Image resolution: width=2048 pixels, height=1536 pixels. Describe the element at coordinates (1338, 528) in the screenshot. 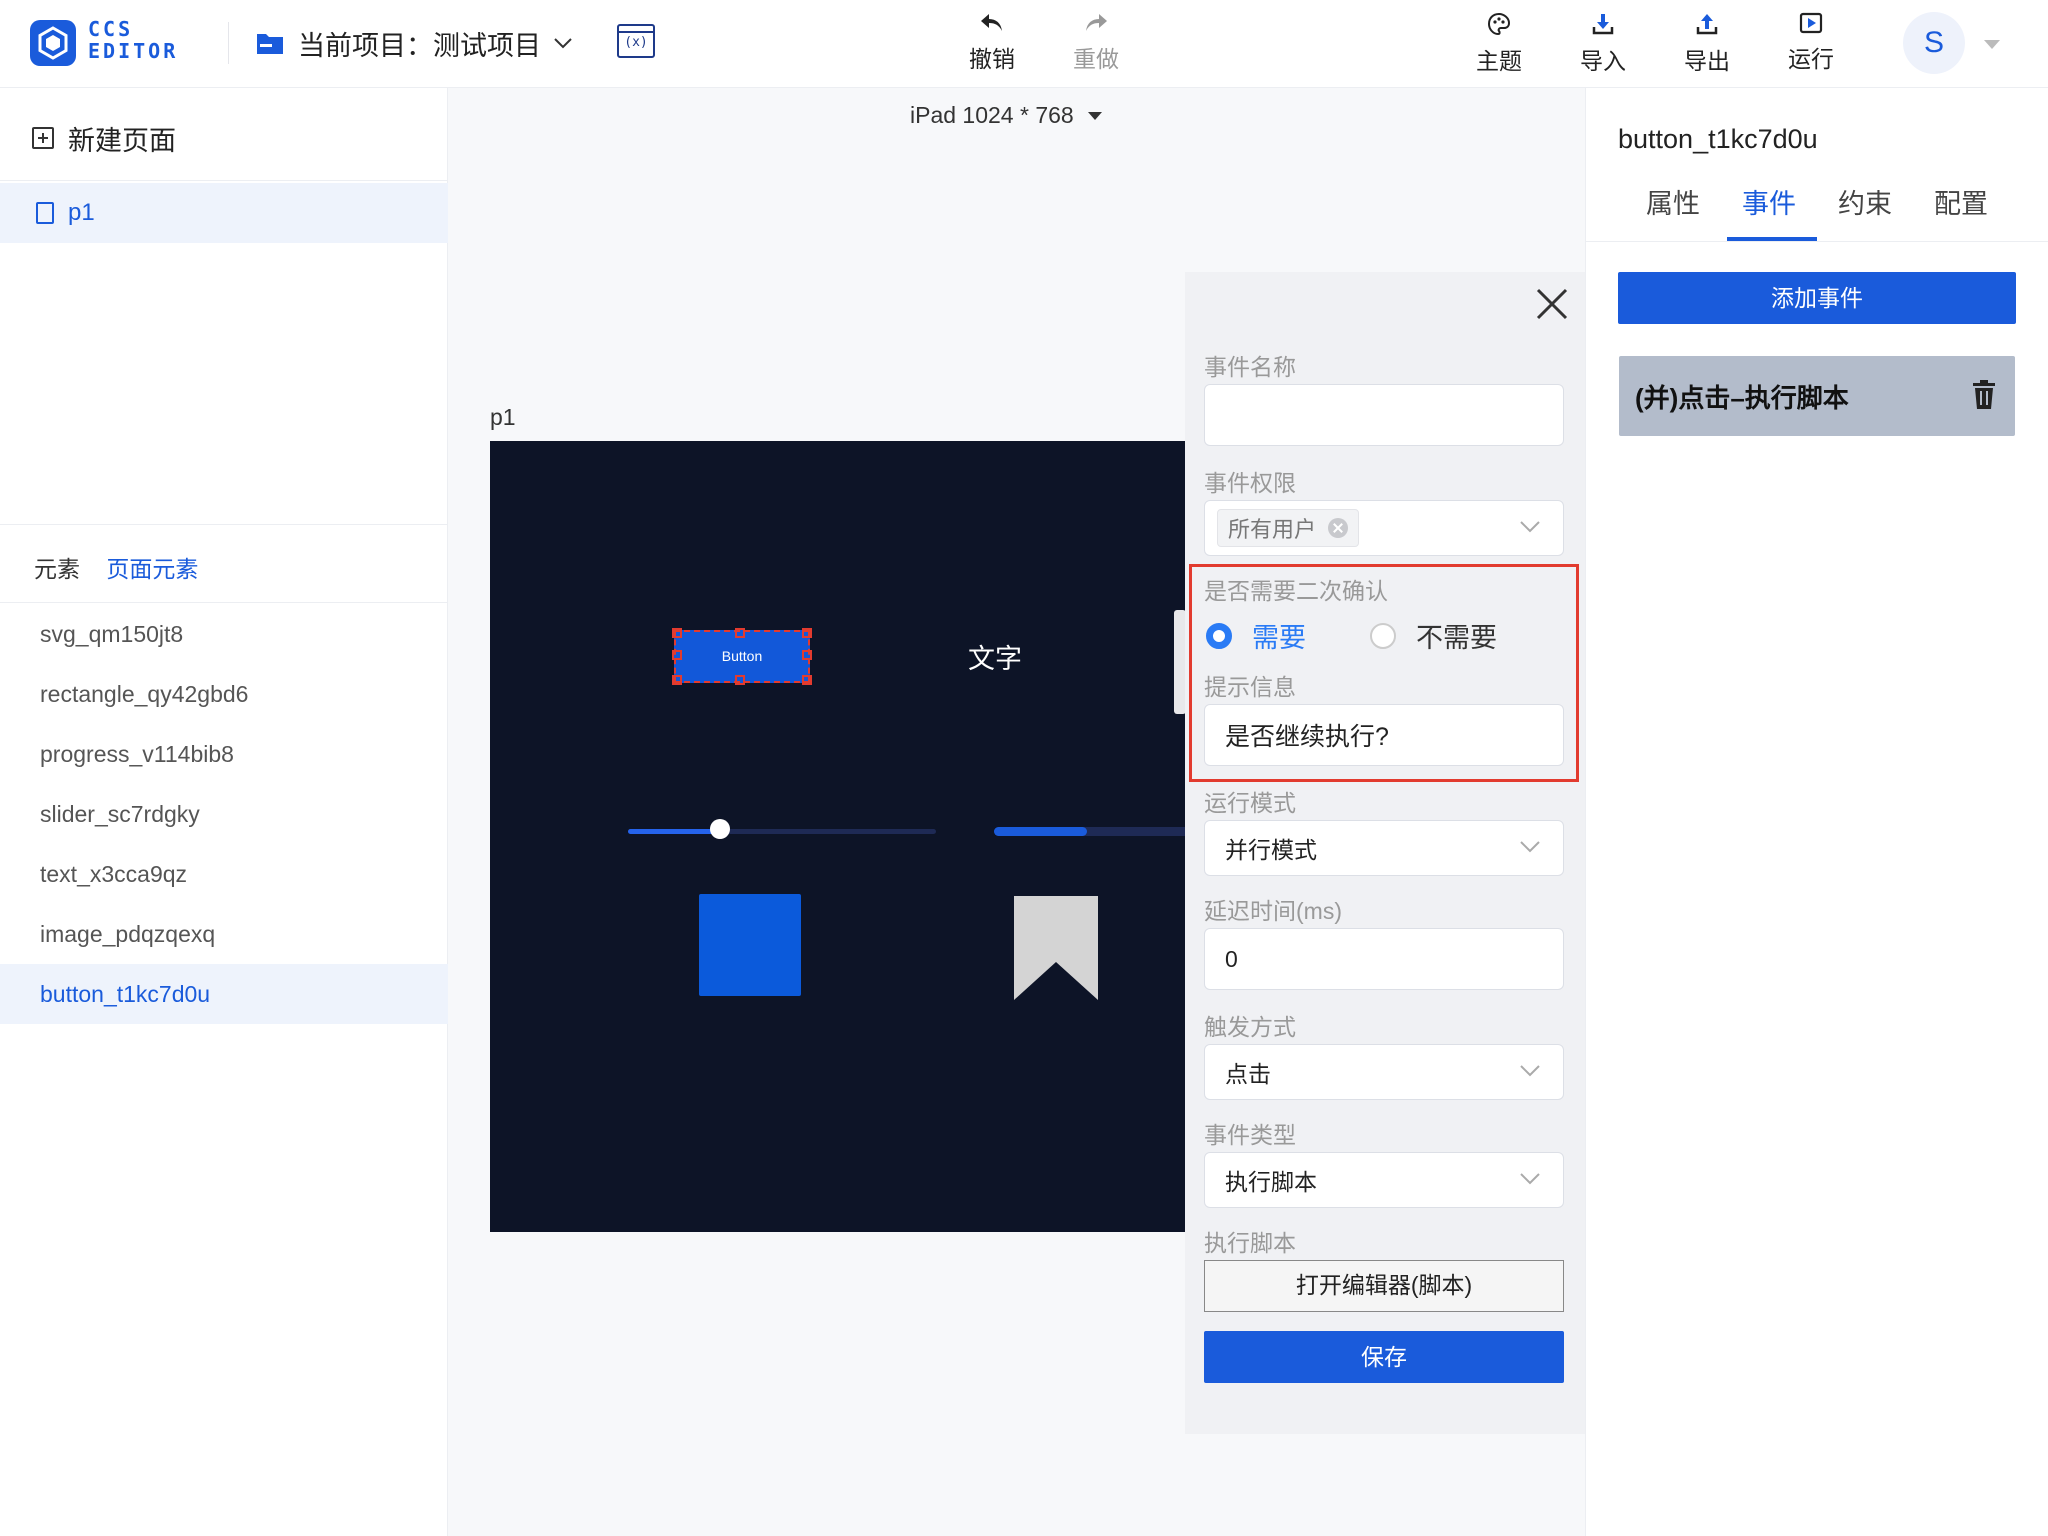

I see `tag-remove-icon` at that location.